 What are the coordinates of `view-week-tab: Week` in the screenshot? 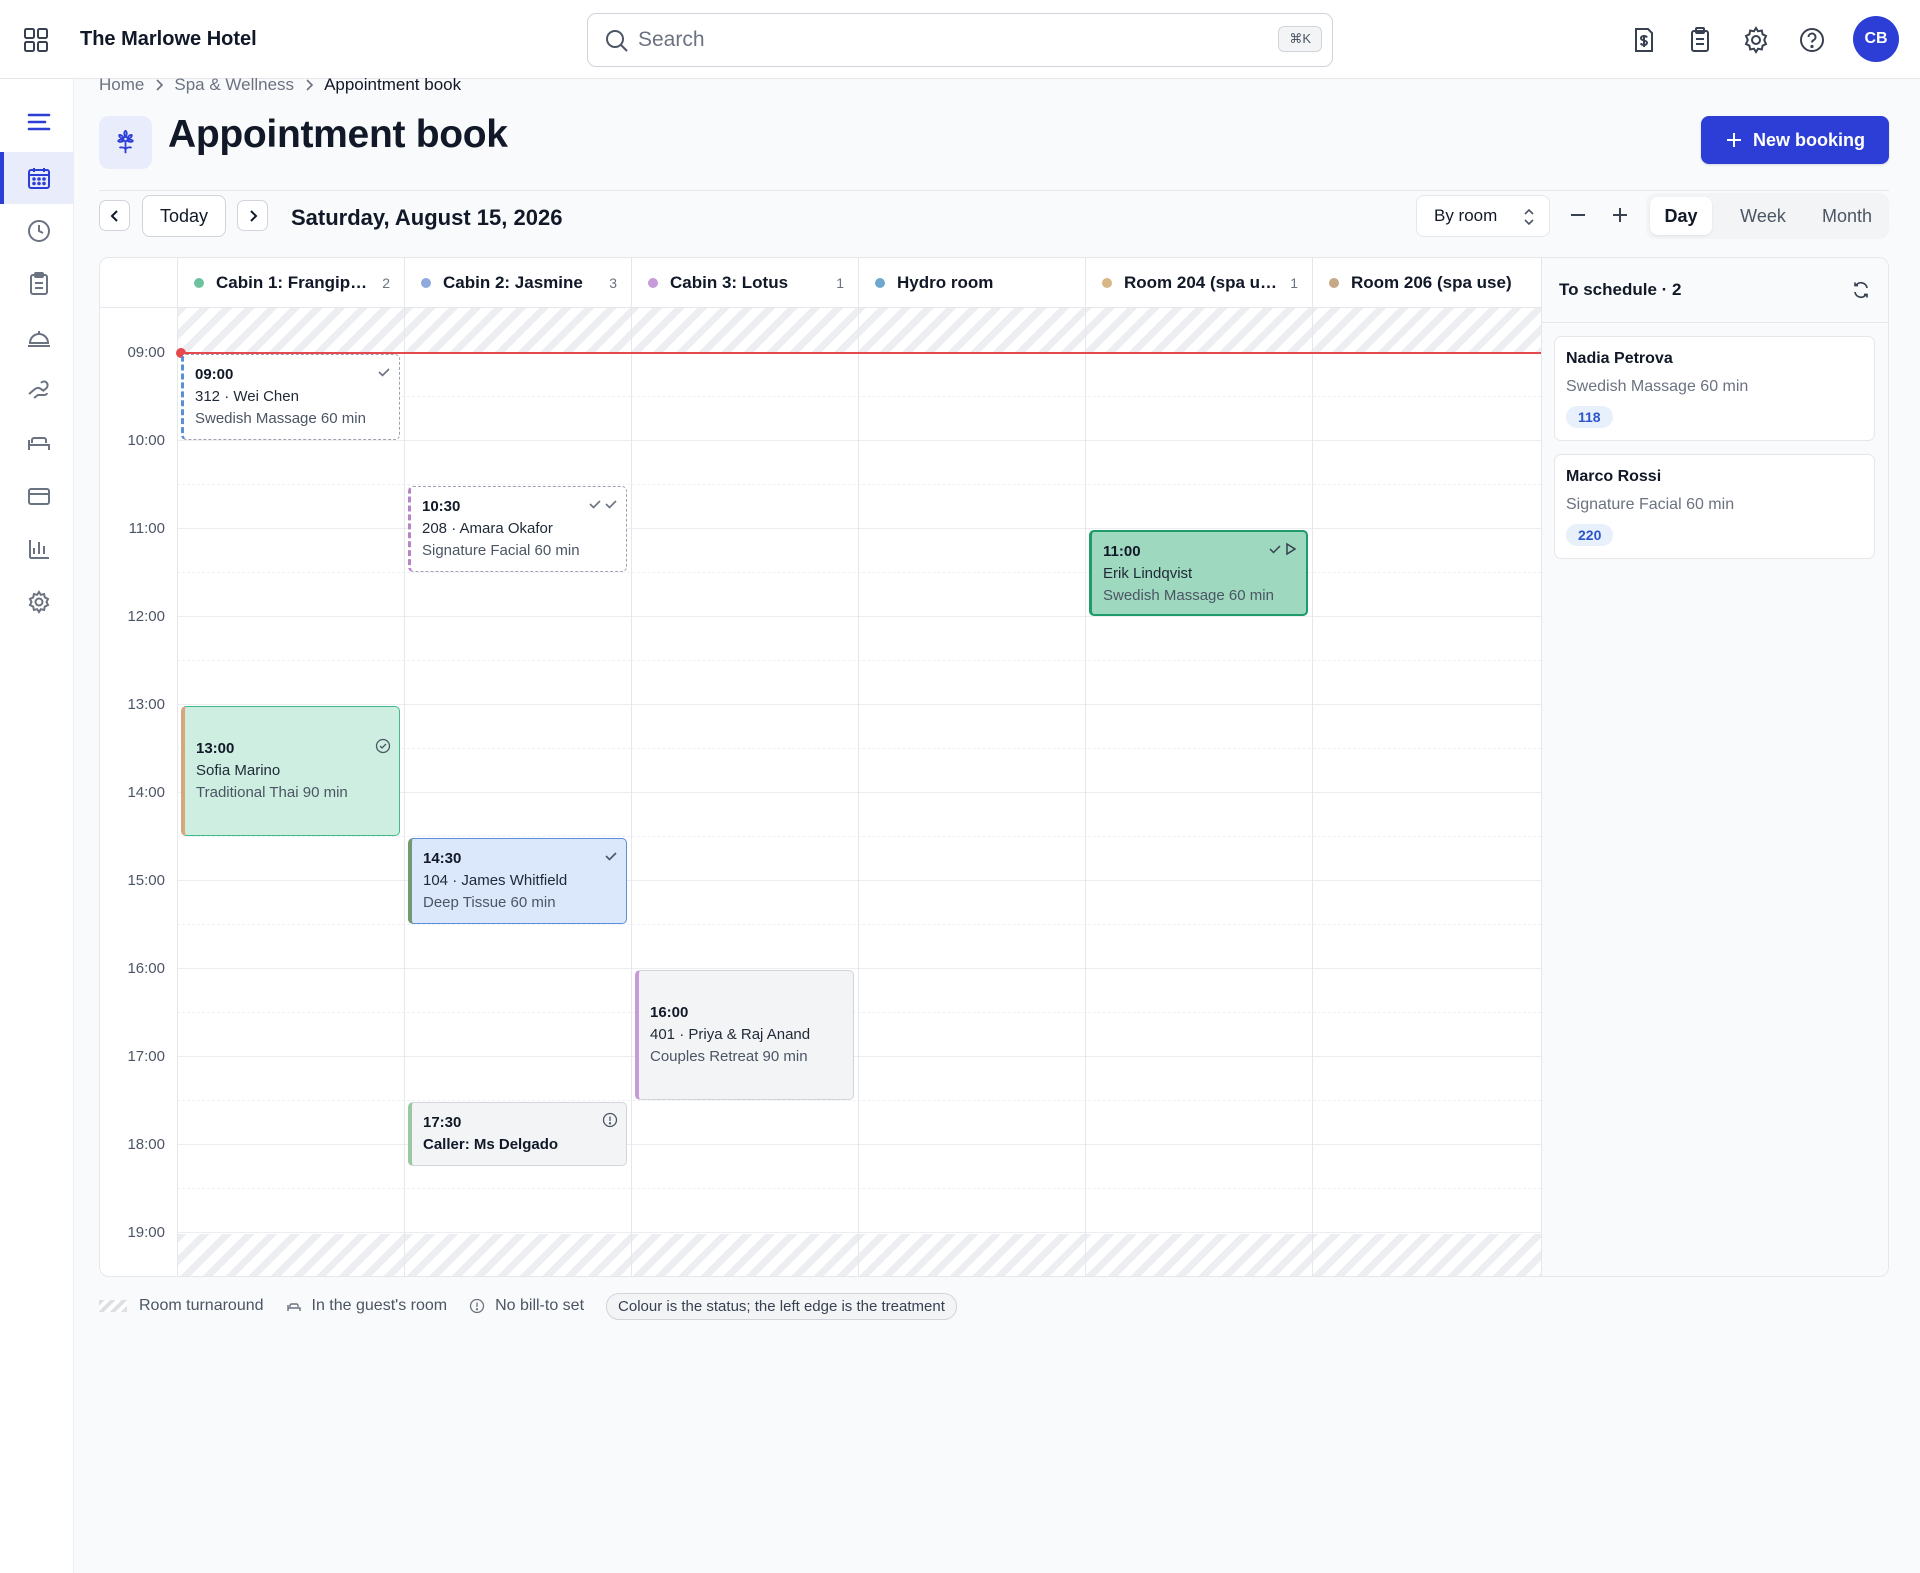 It's located at (1763, 216).